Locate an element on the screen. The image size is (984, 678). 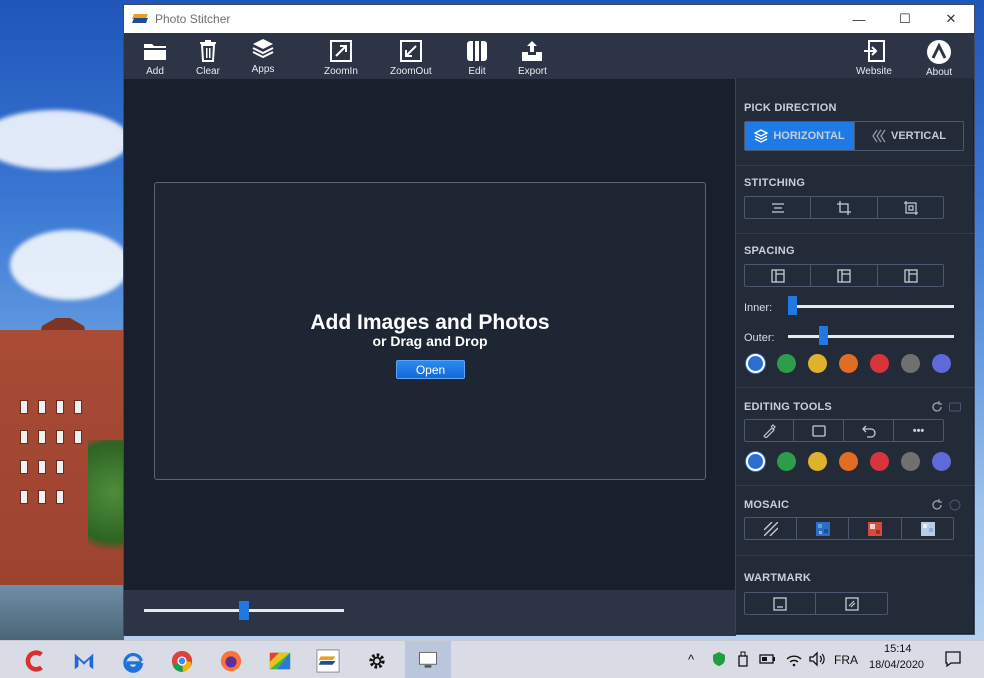
stitching-options is located at coordinates (844, 207).